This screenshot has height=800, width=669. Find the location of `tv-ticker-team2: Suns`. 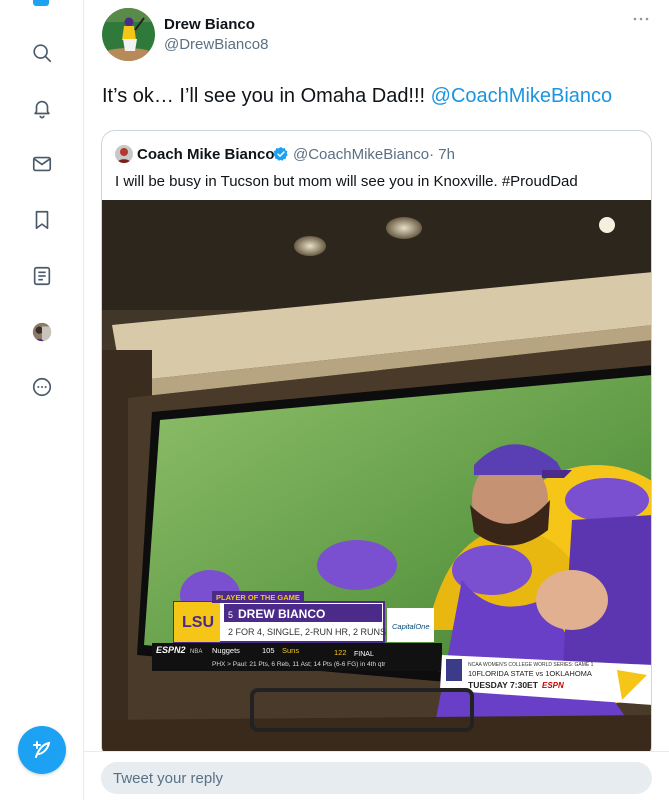

tv-ticker-team2: Suns is located at coordinates (290, 650).